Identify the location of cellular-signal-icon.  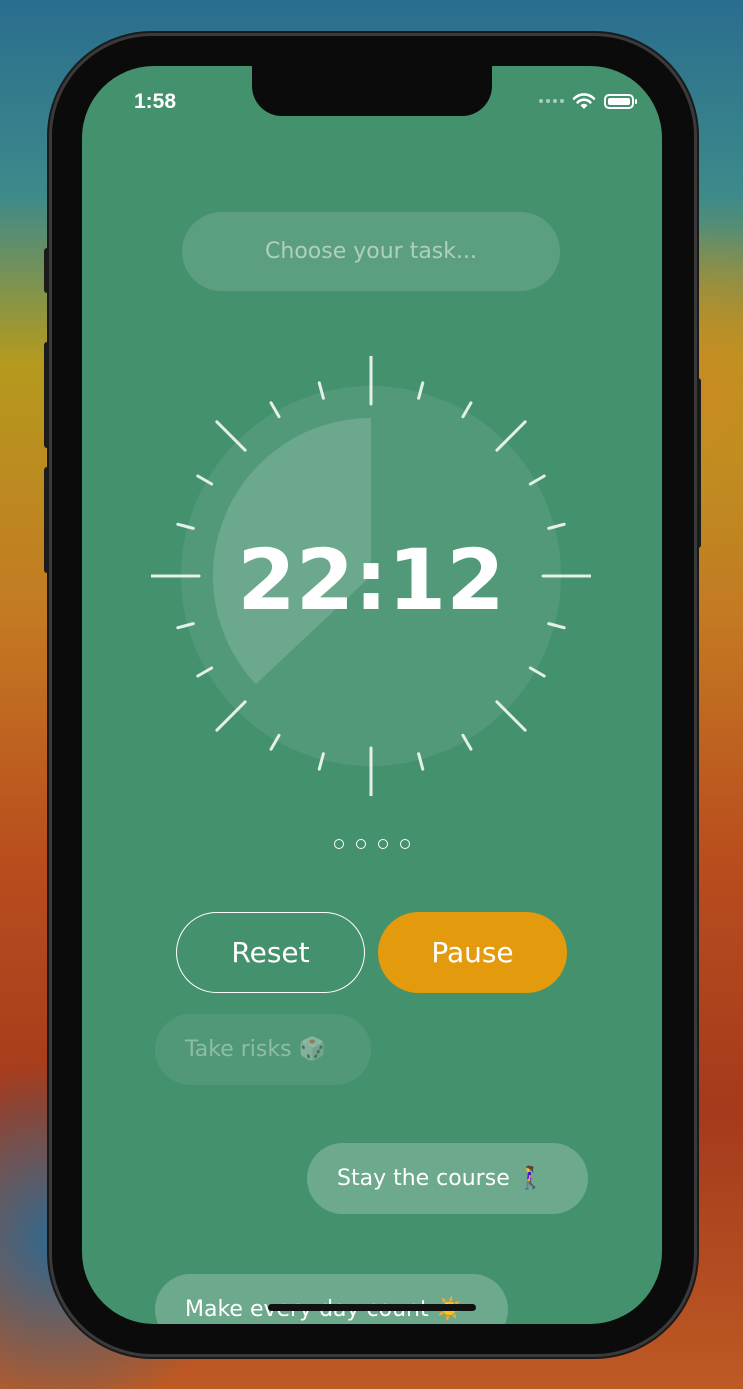
(551, 101).